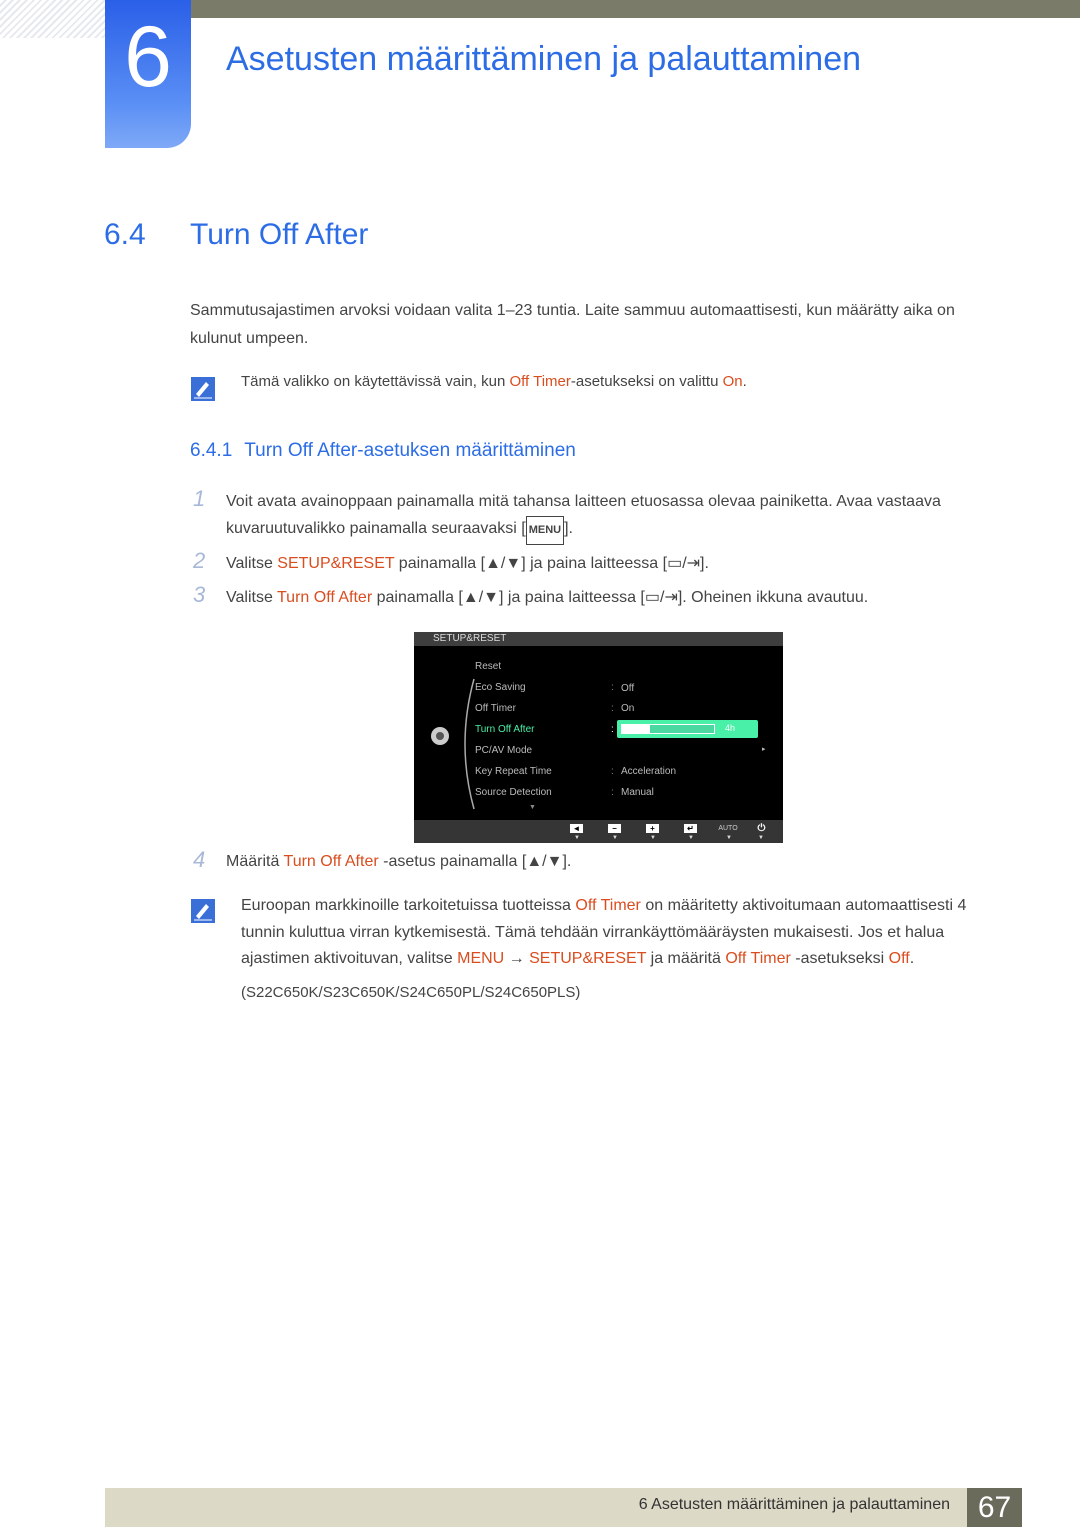 The image size is (1080, 1527). Describe the element at coordinates (513, 771) in the screenshot. I see `osd-item-key-repeat-time: Key Repeat Time` at that location.